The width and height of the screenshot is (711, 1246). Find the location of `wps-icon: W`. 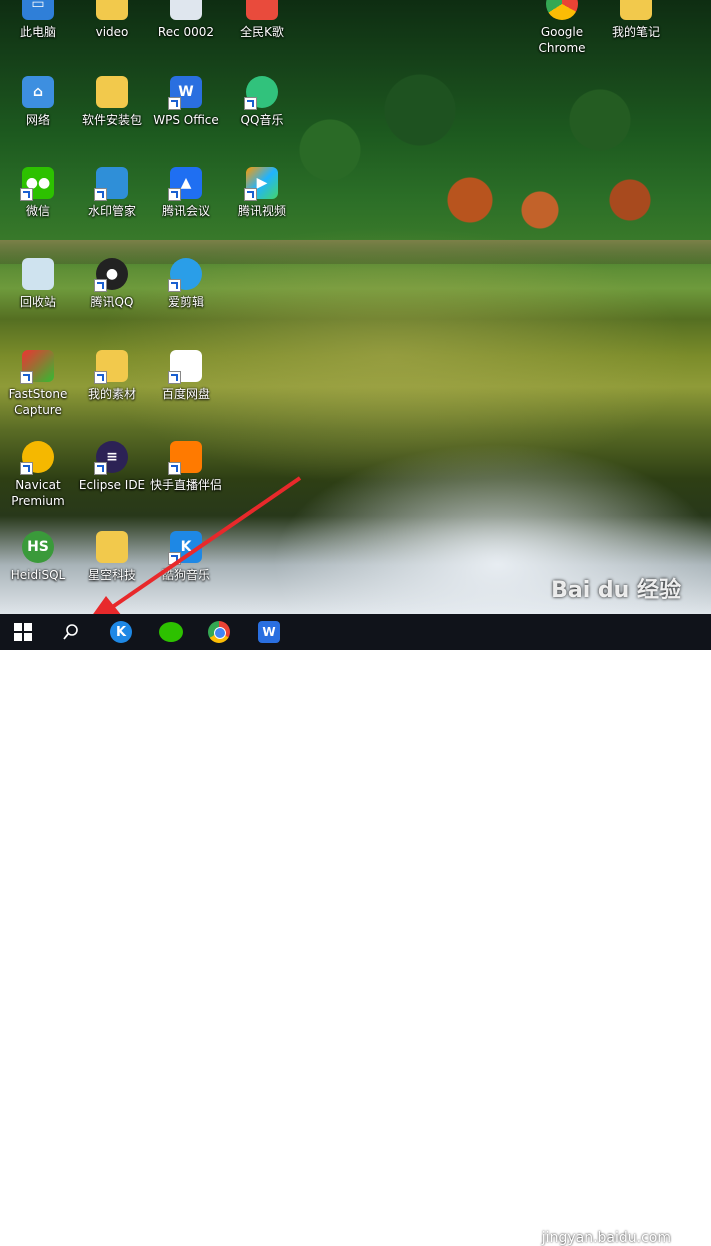

wps-icon: W is located at coordinates (269, 632).